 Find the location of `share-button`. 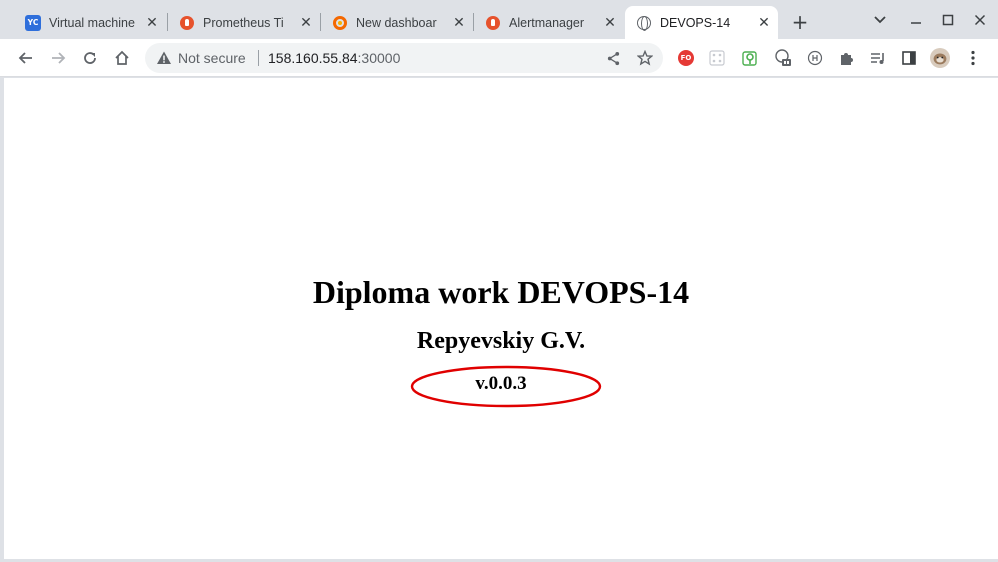

share-button is located at coordinates (613, 58).